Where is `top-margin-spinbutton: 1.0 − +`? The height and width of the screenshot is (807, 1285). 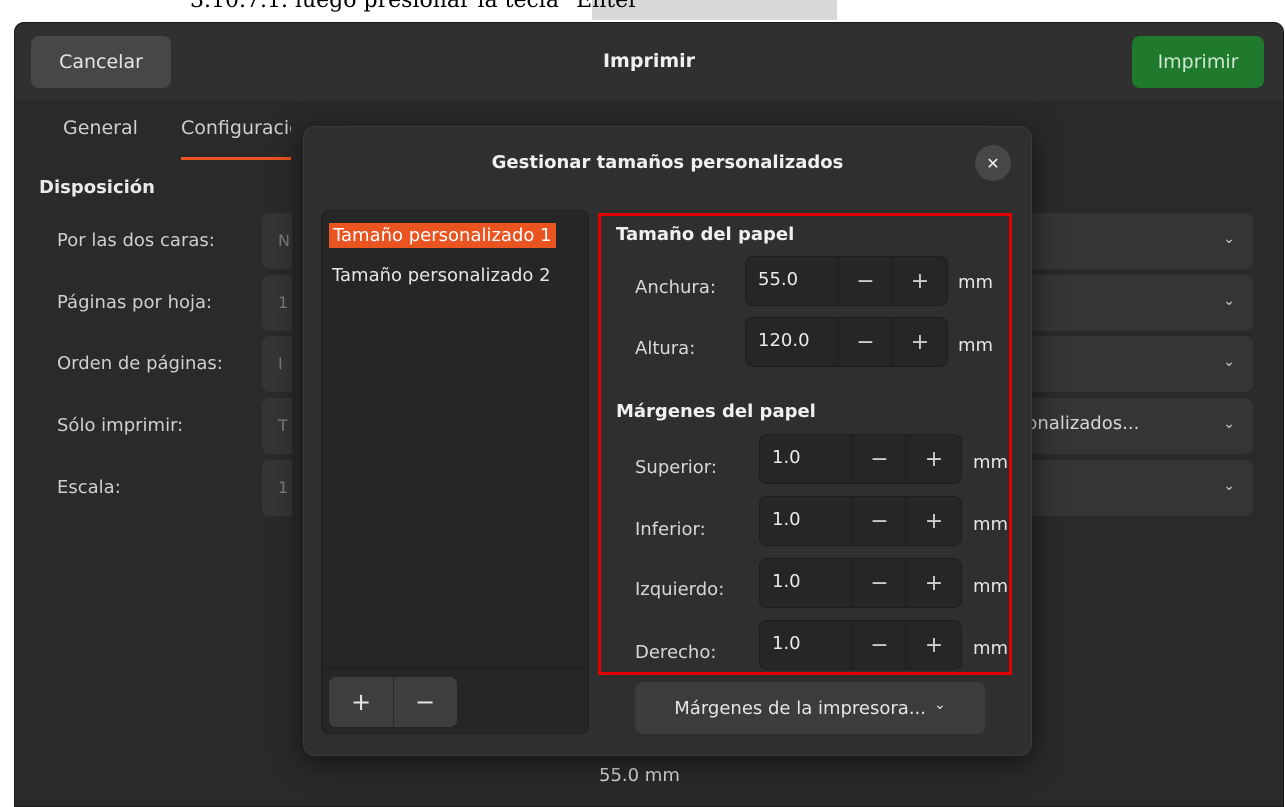 top-margin-spinbutton: 1.0 − + is located at coordinates (860, 459).